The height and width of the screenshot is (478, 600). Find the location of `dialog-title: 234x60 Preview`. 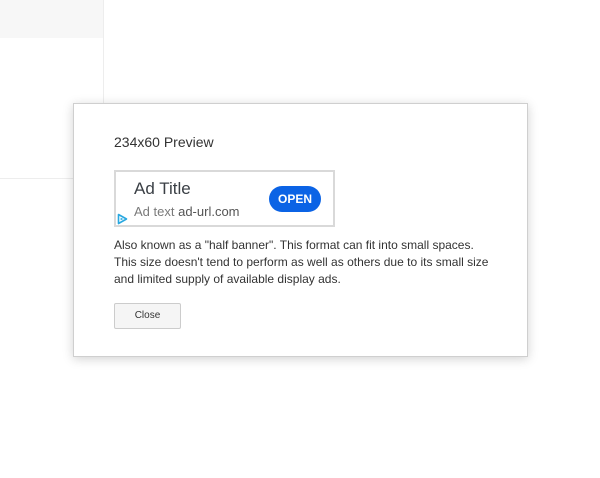

dialog-title: 234x60 Preview is located at coordinates (164, 142).